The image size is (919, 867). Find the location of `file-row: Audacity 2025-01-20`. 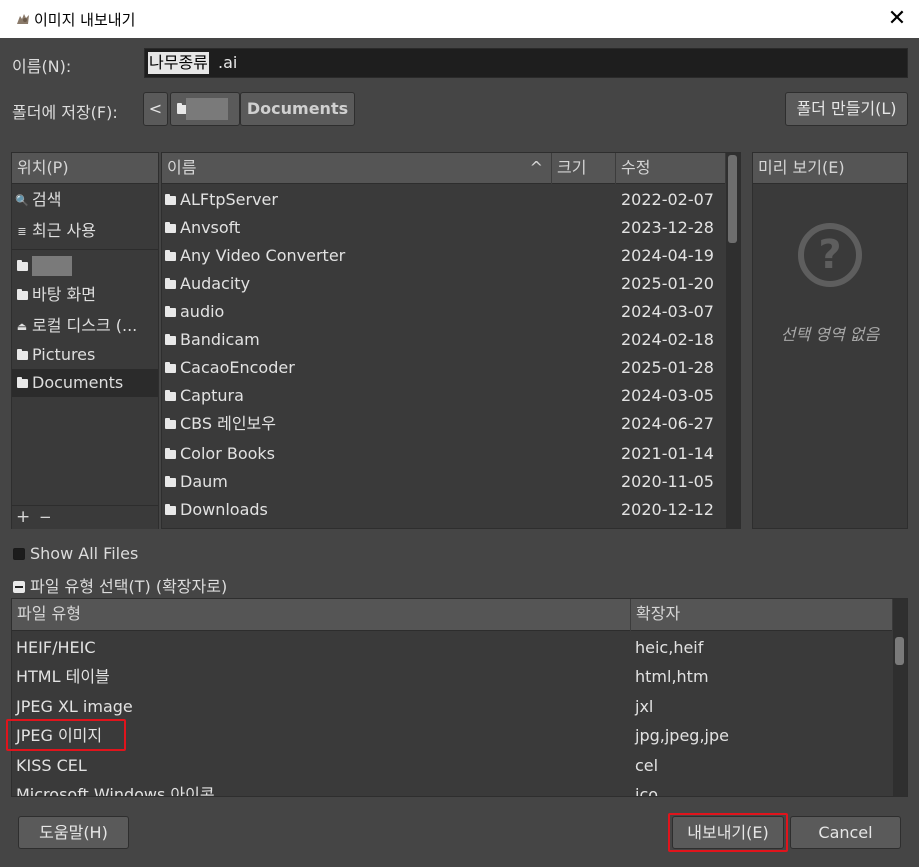

file-row: Audacity 2025-01-20 is located at coordinates (443, 284).